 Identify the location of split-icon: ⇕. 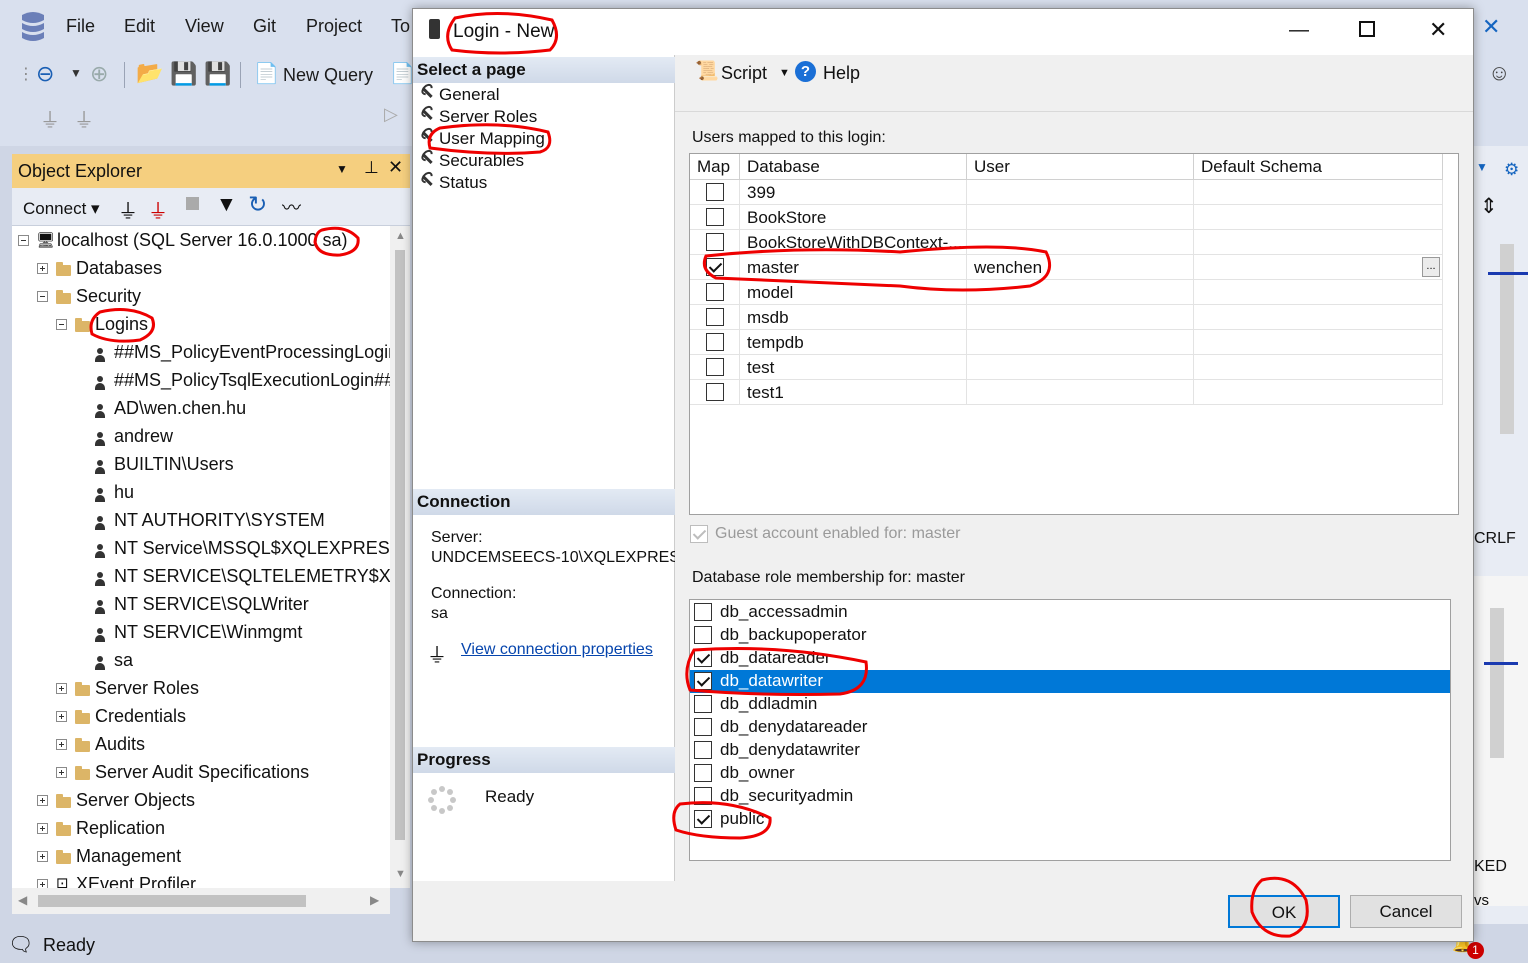
(1489, 206).